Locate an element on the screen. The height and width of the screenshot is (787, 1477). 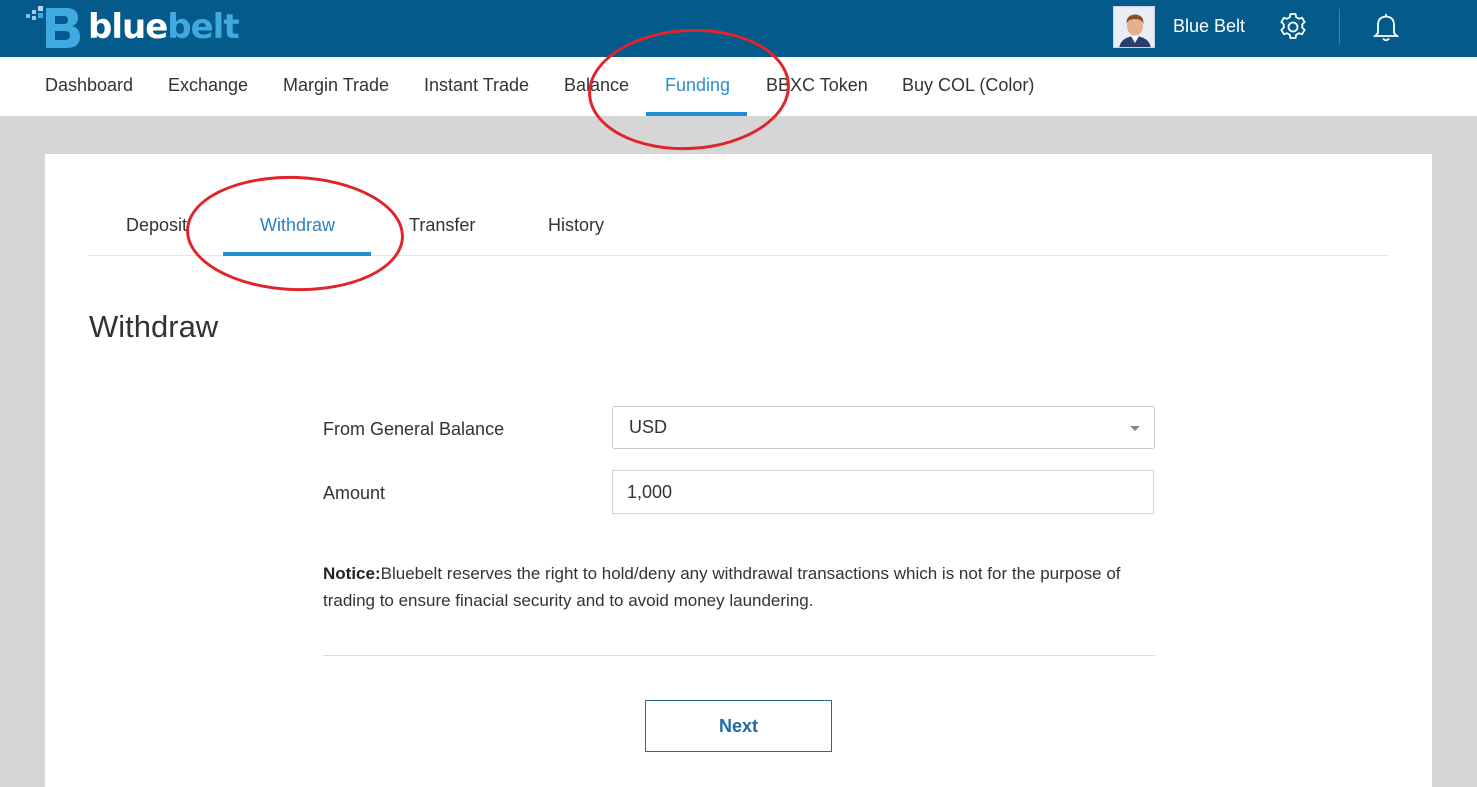
tab-history: History is located at coordinates (576, 225).